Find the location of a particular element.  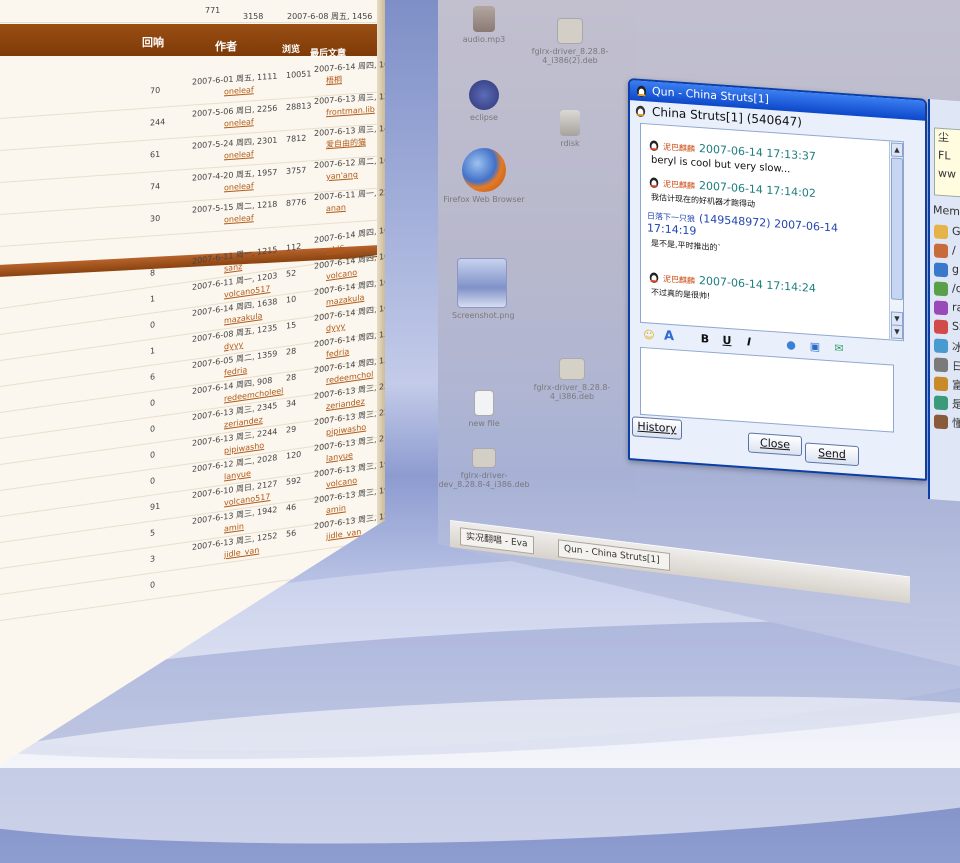

row-last-time: 2007-6-14 周四, 1656 is located at coordinates (349, 234).